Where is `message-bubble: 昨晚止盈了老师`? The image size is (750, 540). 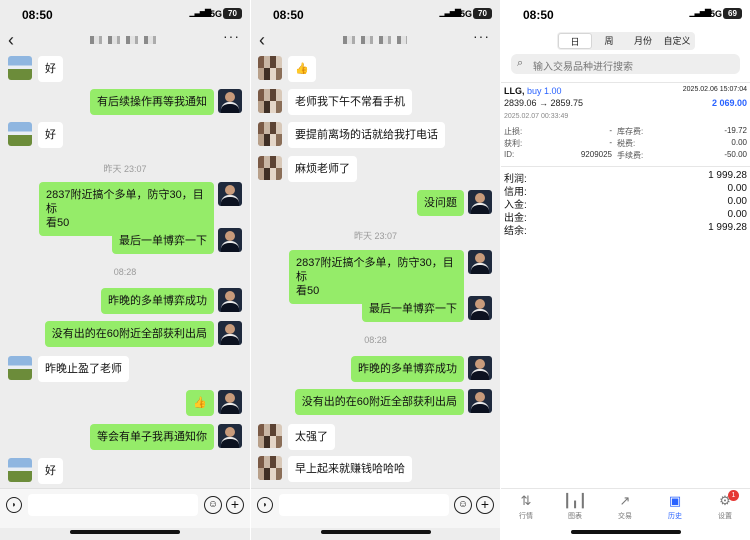
message-bubble: 昨晚止盈了老师 is located at coordinates (83, 369).